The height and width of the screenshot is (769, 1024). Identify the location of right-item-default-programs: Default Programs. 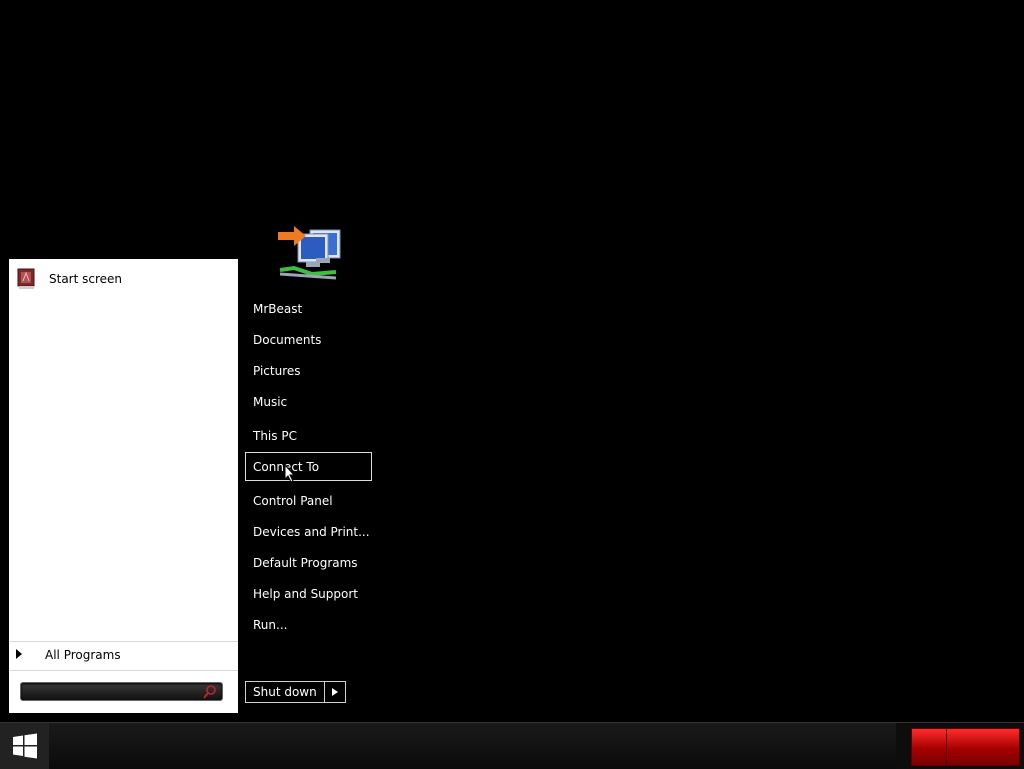
(305, 563).